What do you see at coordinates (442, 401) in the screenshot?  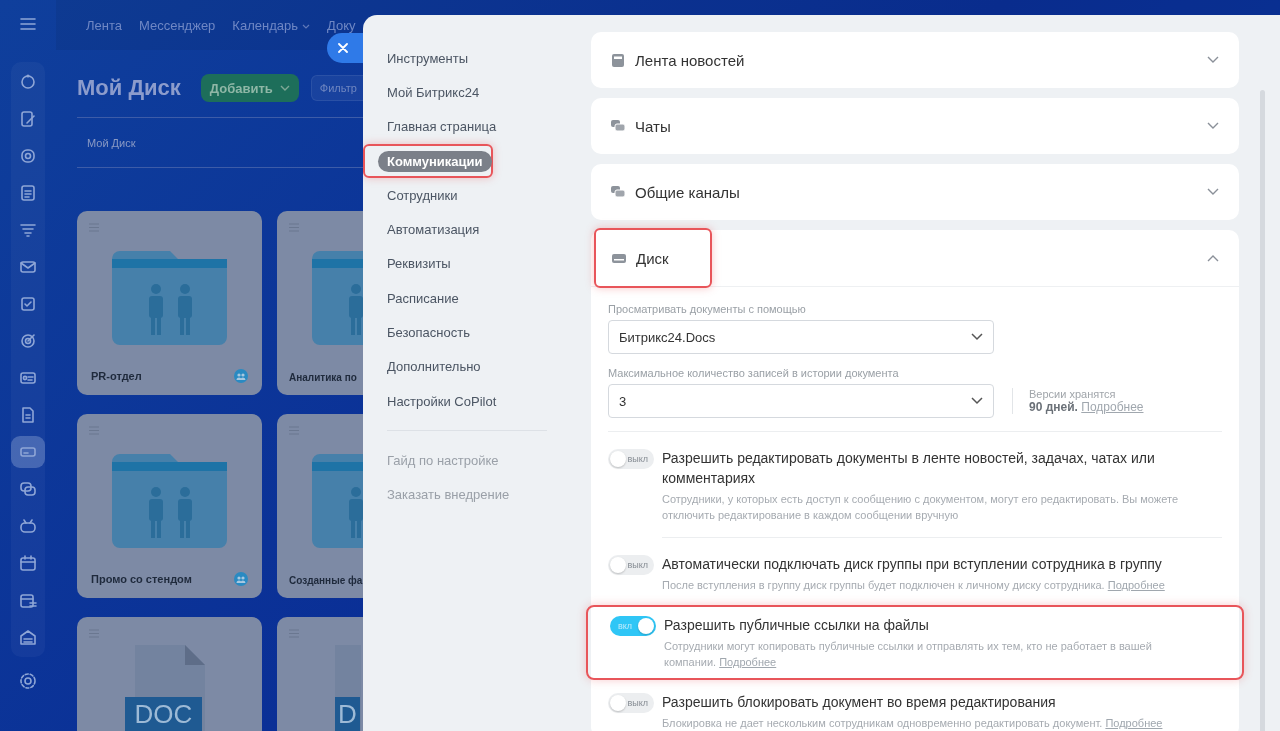 I see `settings-nav-item: Настройки CoPilot` at bounding box center [442, 401].